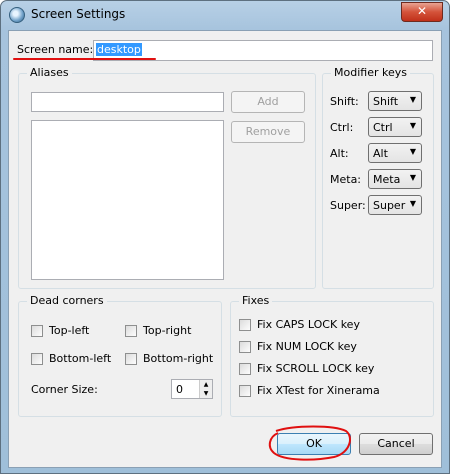 This screenshot has width=450, height=474. What do you see at coordinates (346, 179) in the screenshot?
I see `meta-label: Meta:` at bounding box center [346, 179].